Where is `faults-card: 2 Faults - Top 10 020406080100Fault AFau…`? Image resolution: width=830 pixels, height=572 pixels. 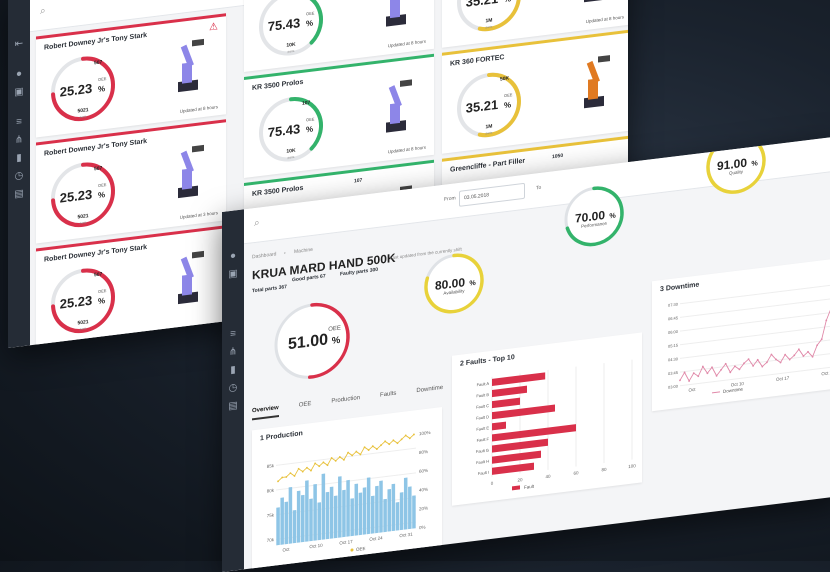 faults-card: 2 Faults - Top 10 020406080100Fault AFau… is located at coordinates (547, 418).